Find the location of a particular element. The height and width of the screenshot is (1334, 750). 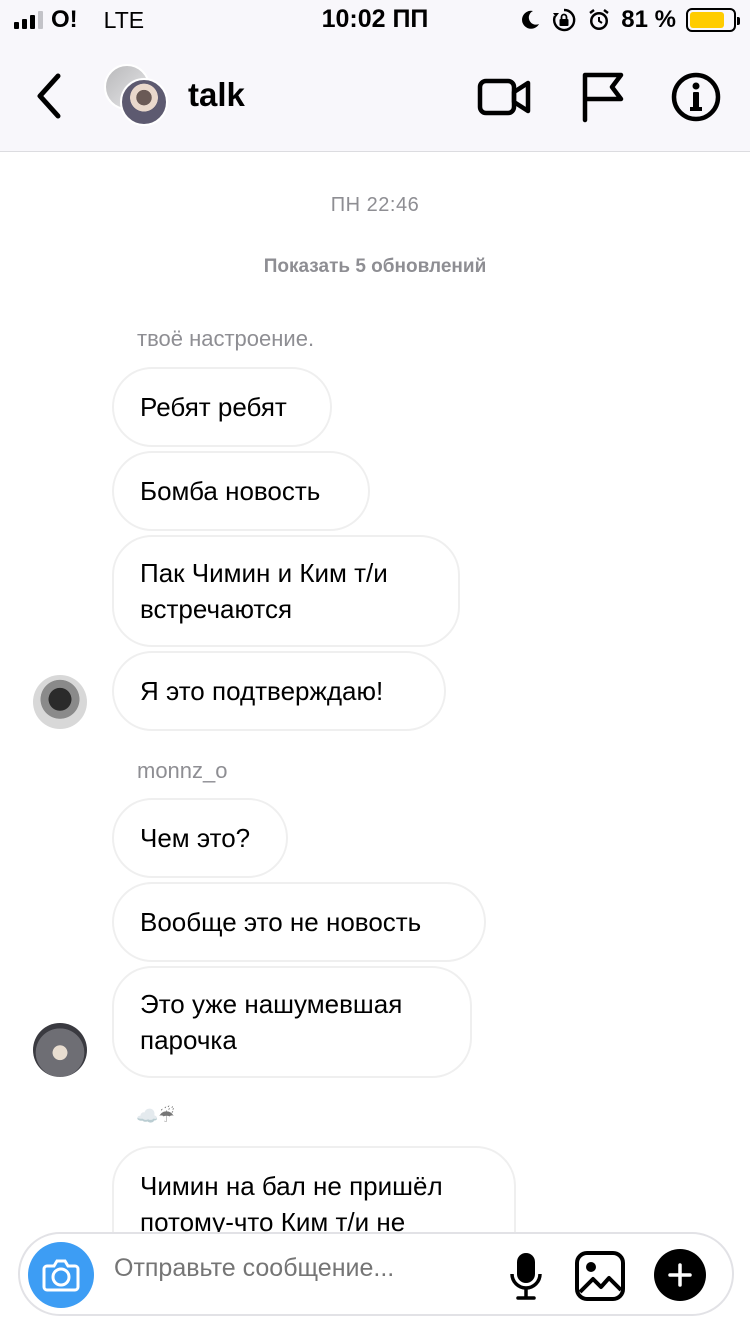

more-button is located at coordinates (680, 1275).